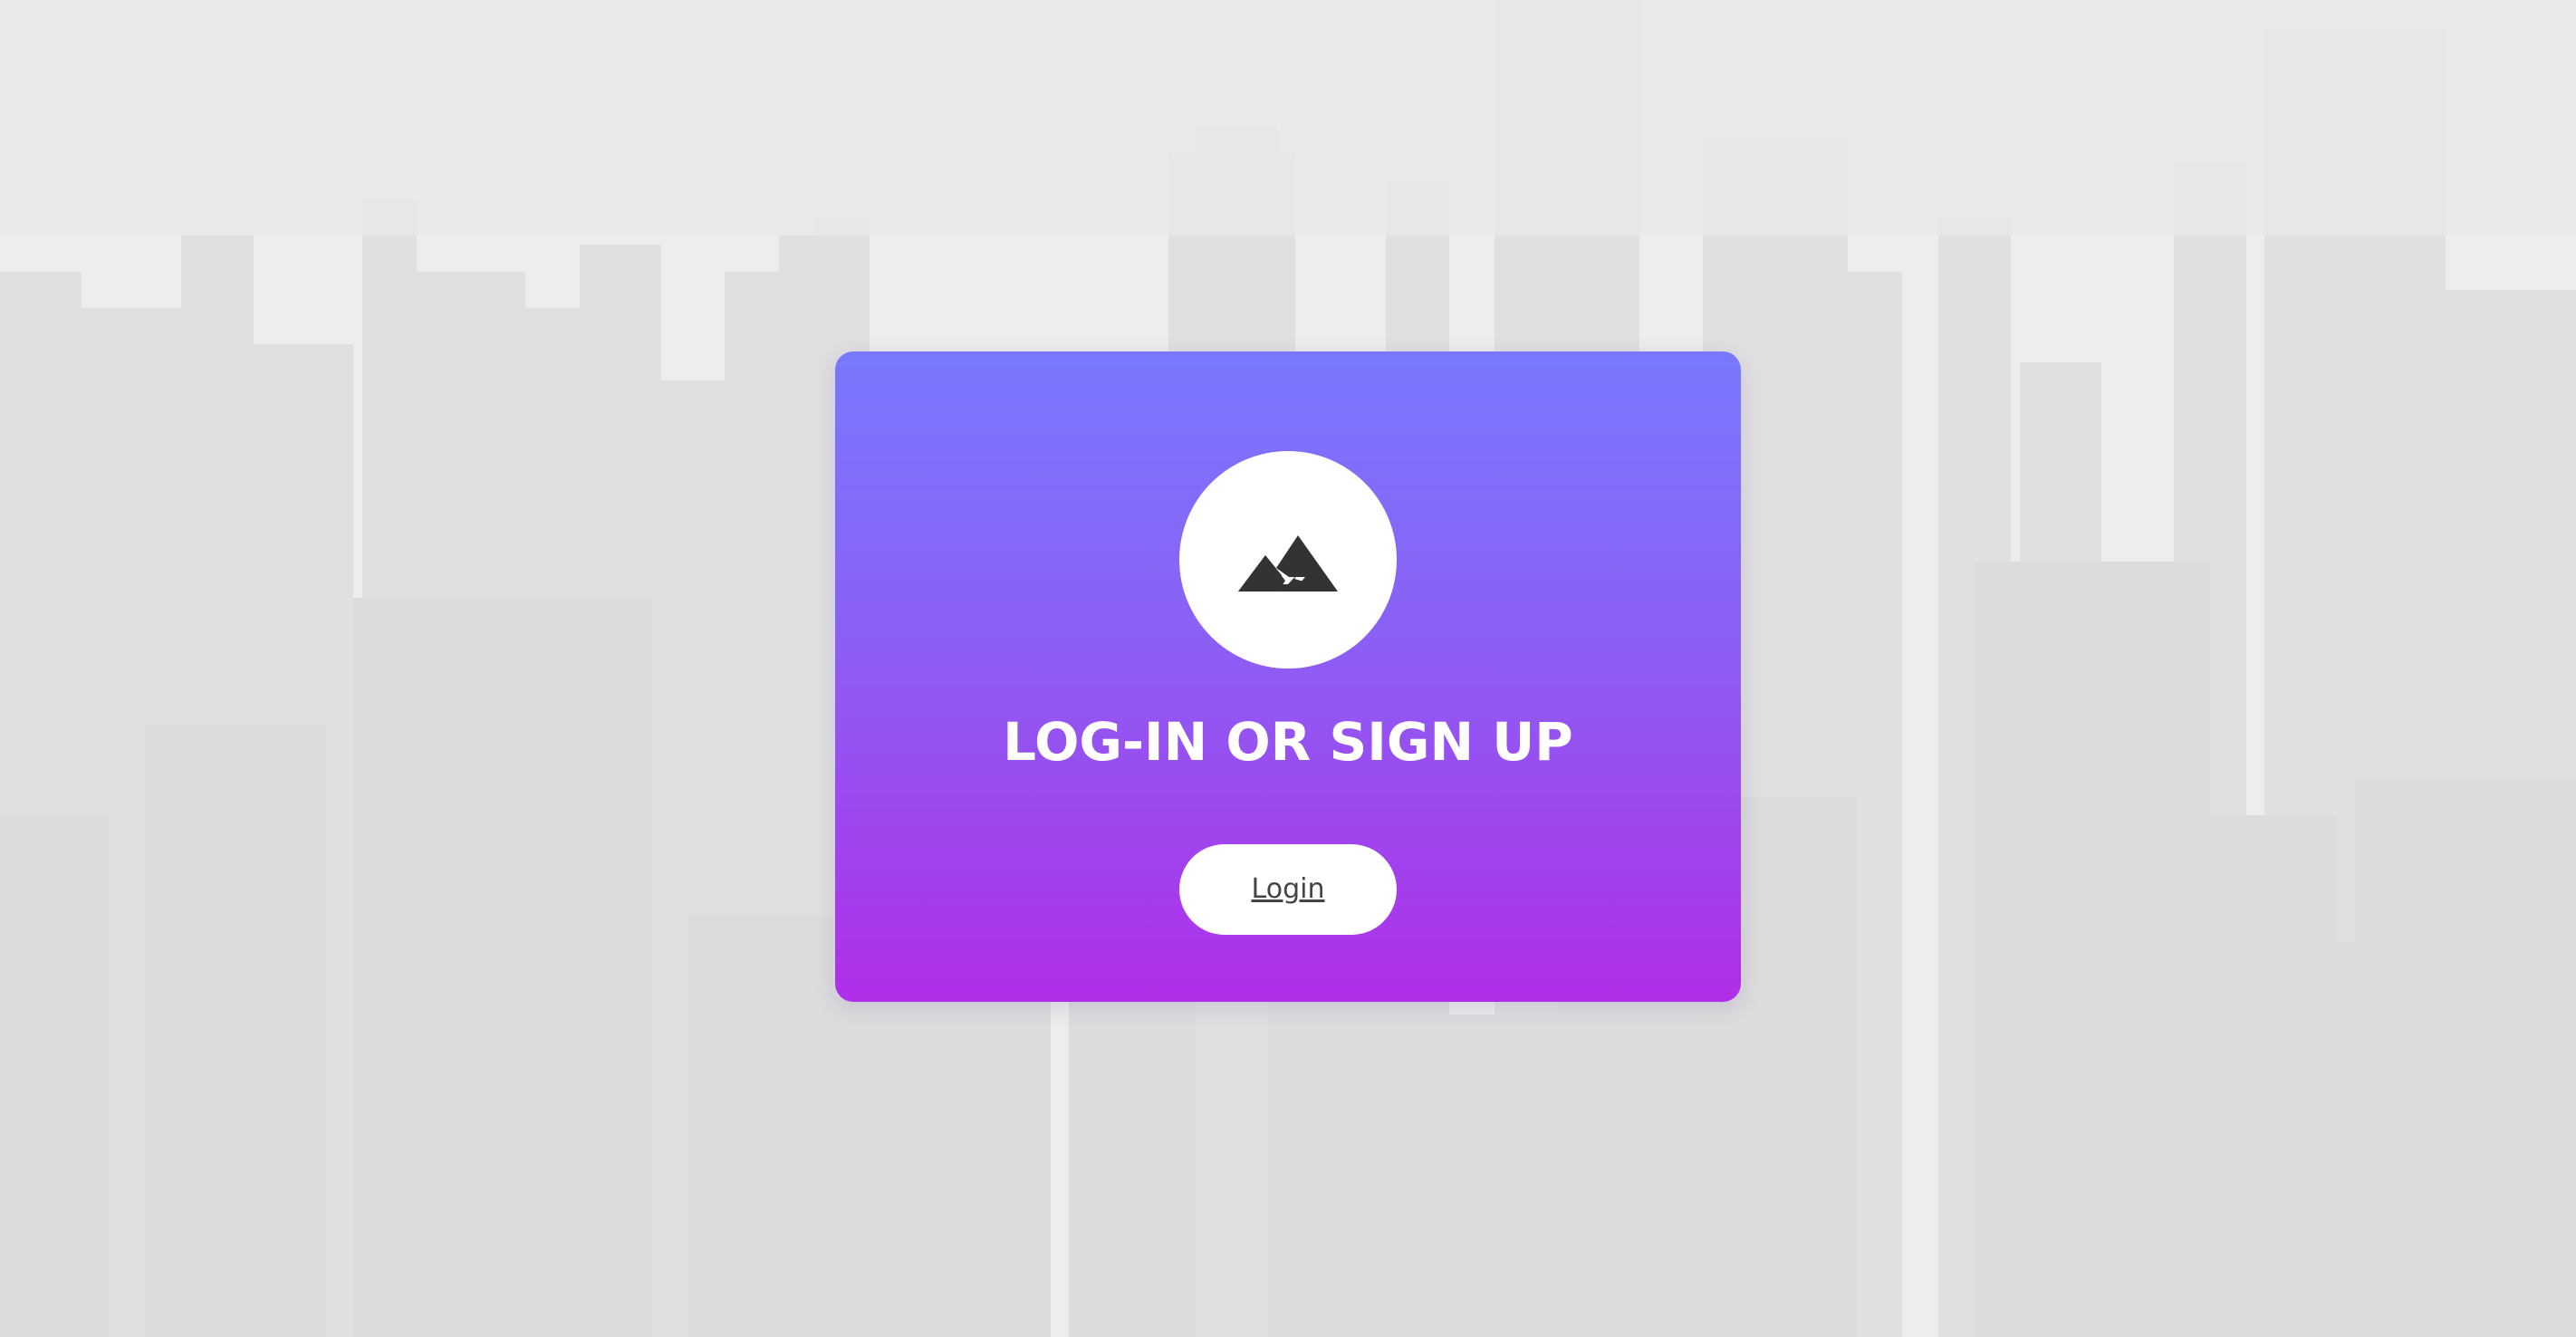 The image size is (2576, 1337). Describe the element at coordinates (1288, 742) in the screenshot. I see `page-title: LOG-IN OR SIGN UP` at that location.